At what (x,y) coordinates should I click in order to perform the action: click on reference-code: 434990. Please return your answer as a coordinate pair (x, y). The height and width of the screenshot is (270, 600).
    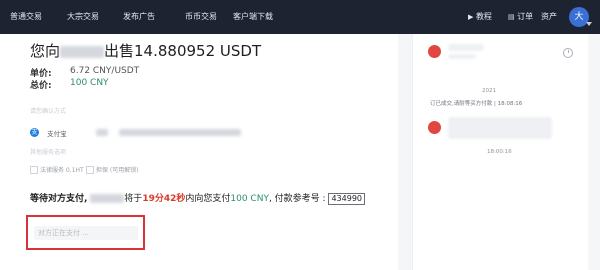
    Looking at the image, I should click on (346, 199).